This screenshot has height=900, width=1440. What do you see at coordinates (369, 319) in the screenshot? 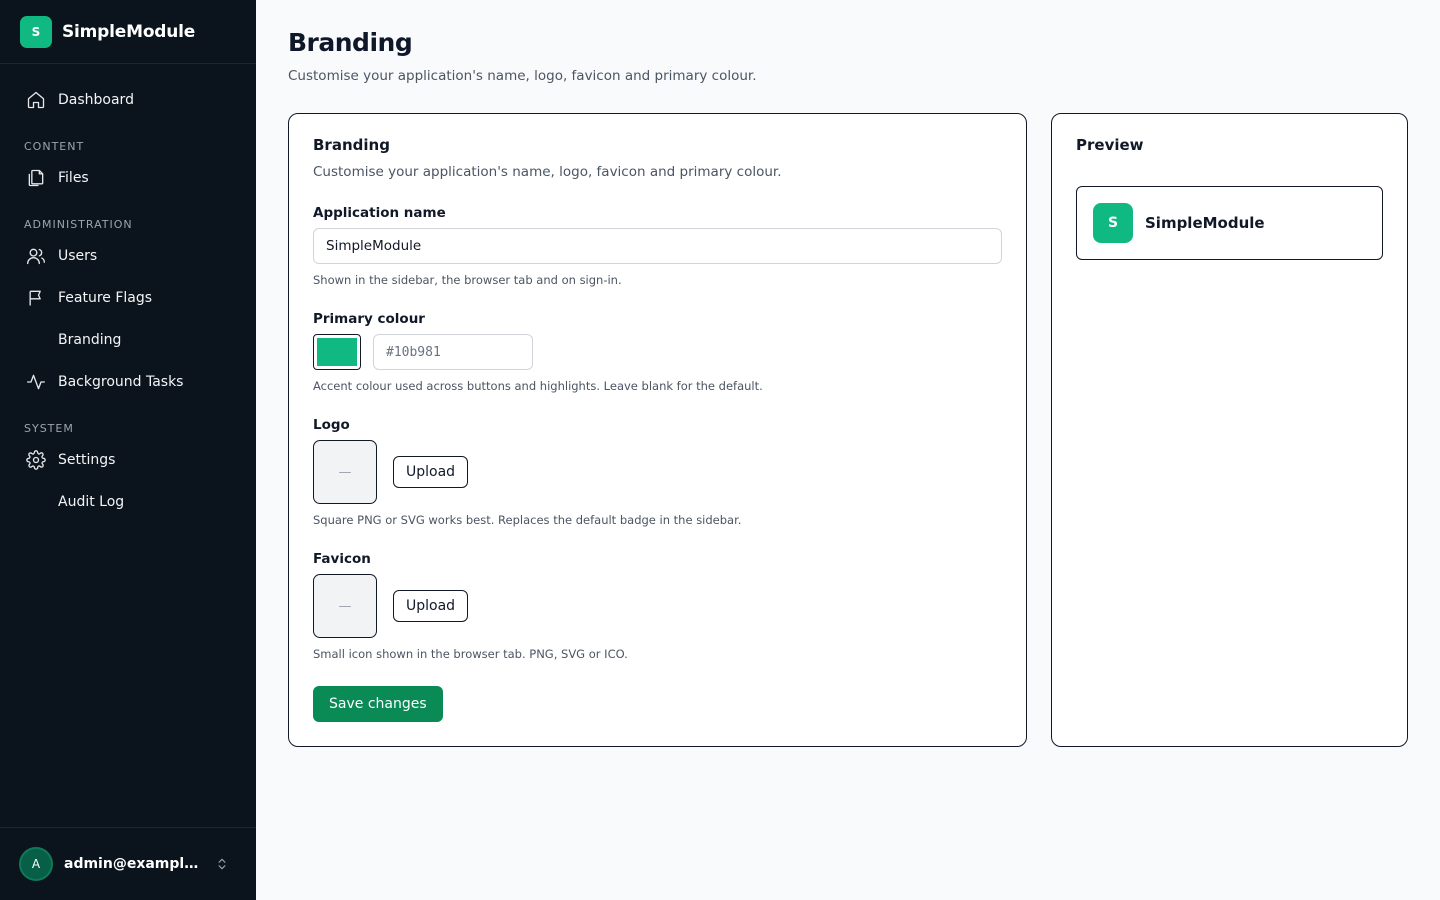
I see `primary-colour-label: Primary colour` at bounding box center [369, 319].